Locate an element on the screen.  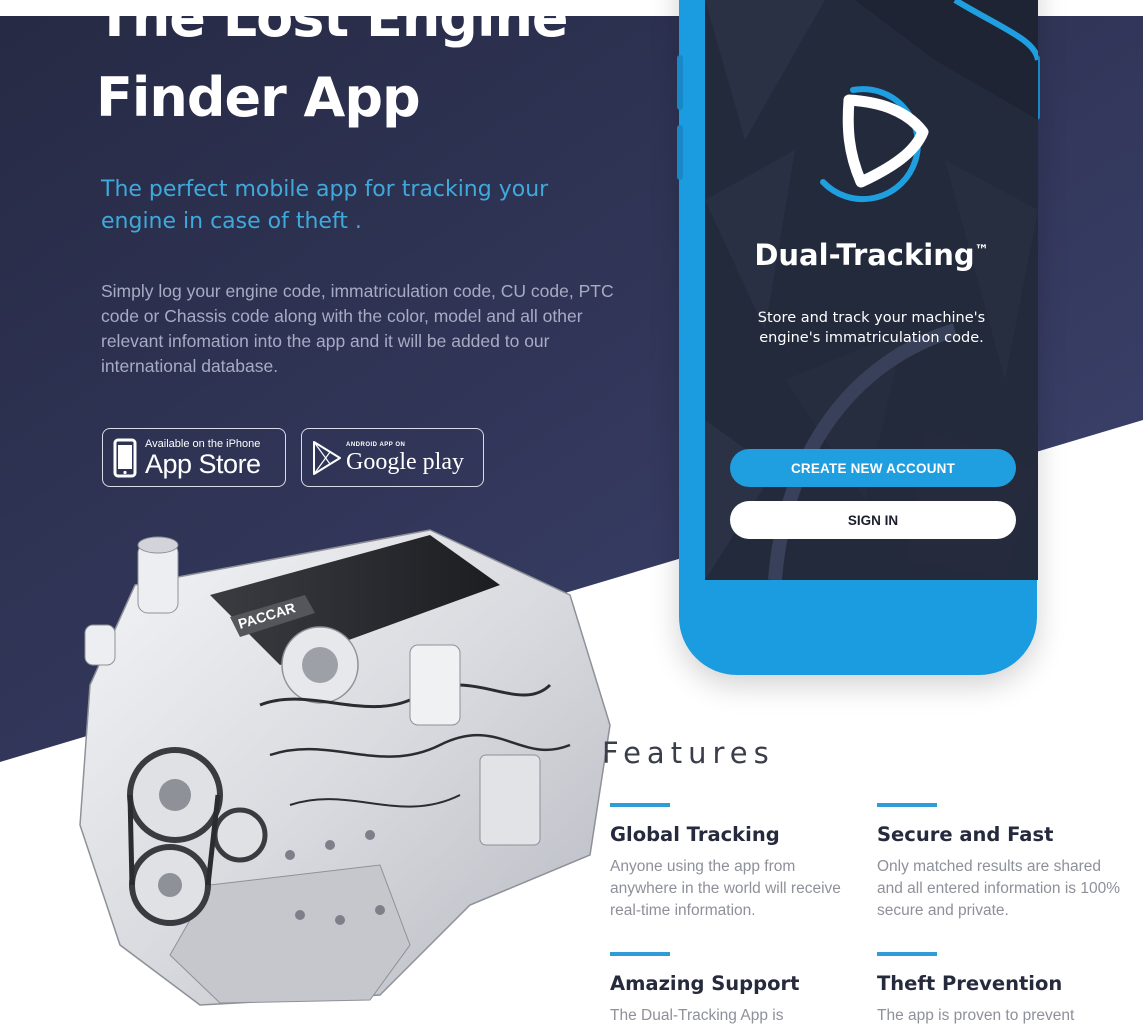
feature-title: Secure and Fast is located at coordinates (965, 834).